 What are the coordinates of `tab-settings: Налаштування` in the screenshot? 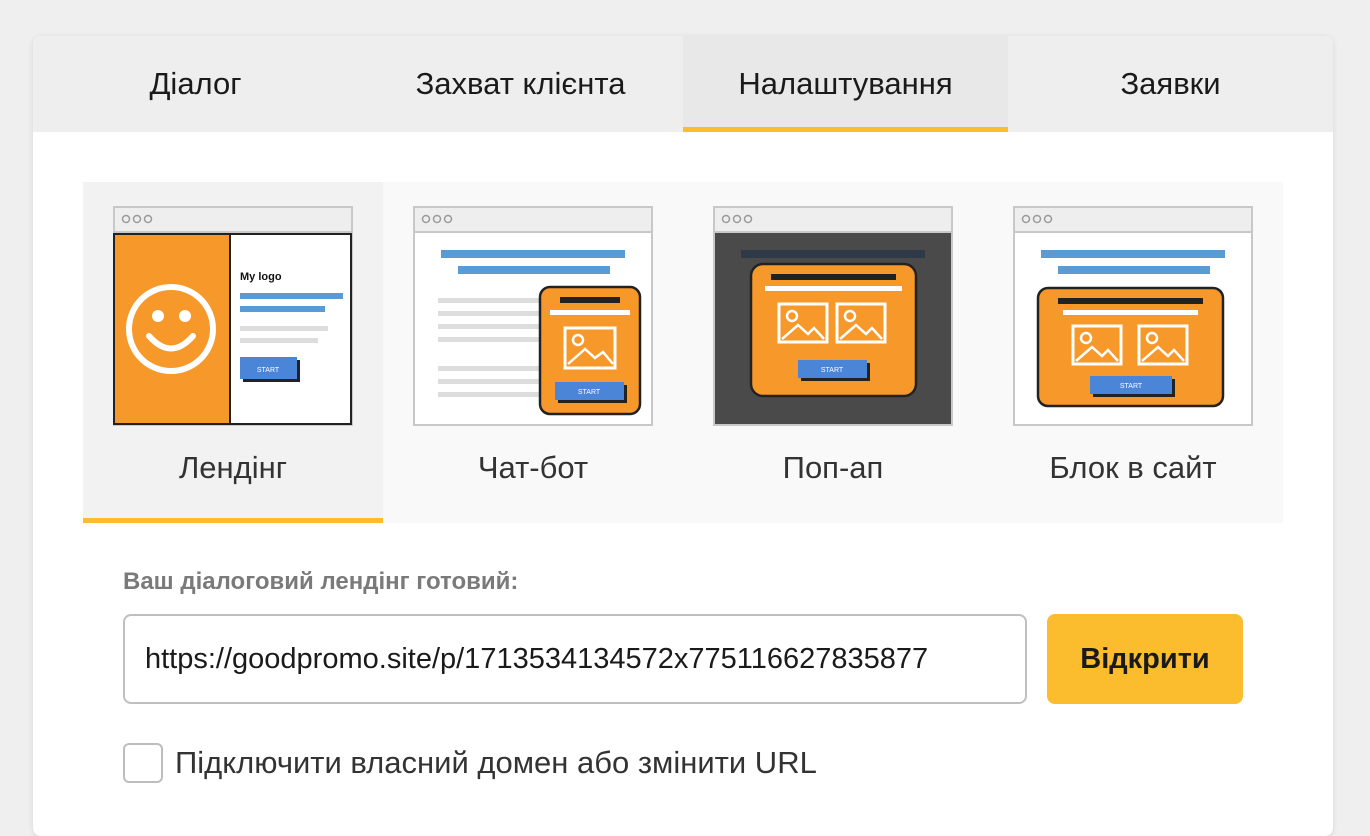 It's located at (845, 84).